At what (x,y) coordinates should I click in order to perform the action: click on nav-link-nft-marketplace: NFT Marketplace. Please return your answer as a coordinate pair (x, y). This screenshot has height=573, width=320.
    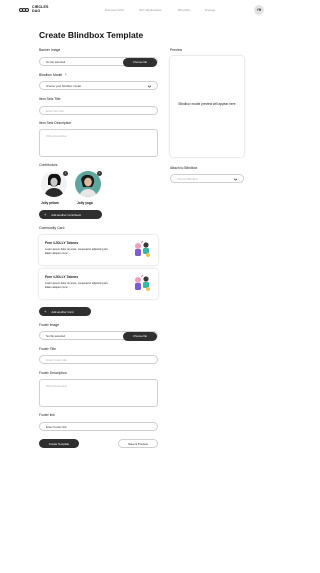
    Looking at the image, I should click on (150, 10).